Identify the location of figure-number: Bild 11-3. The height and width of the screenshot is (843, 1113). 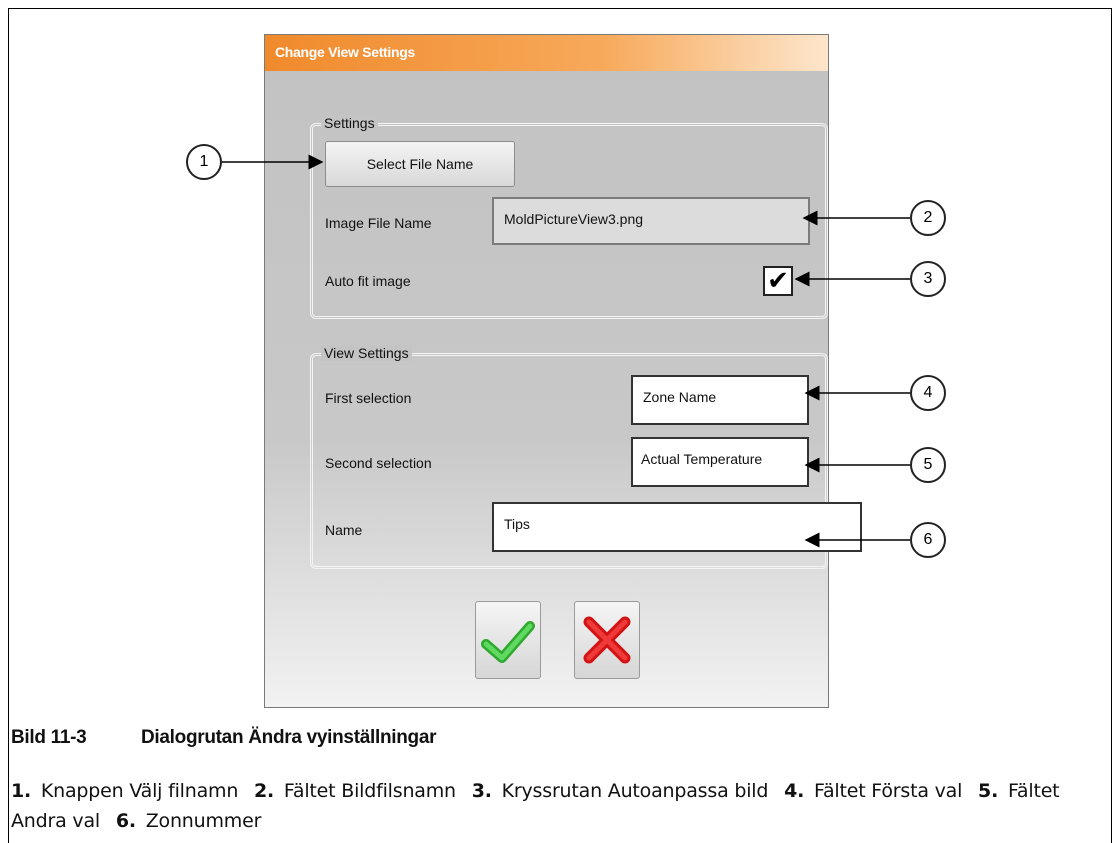
(49, 737).